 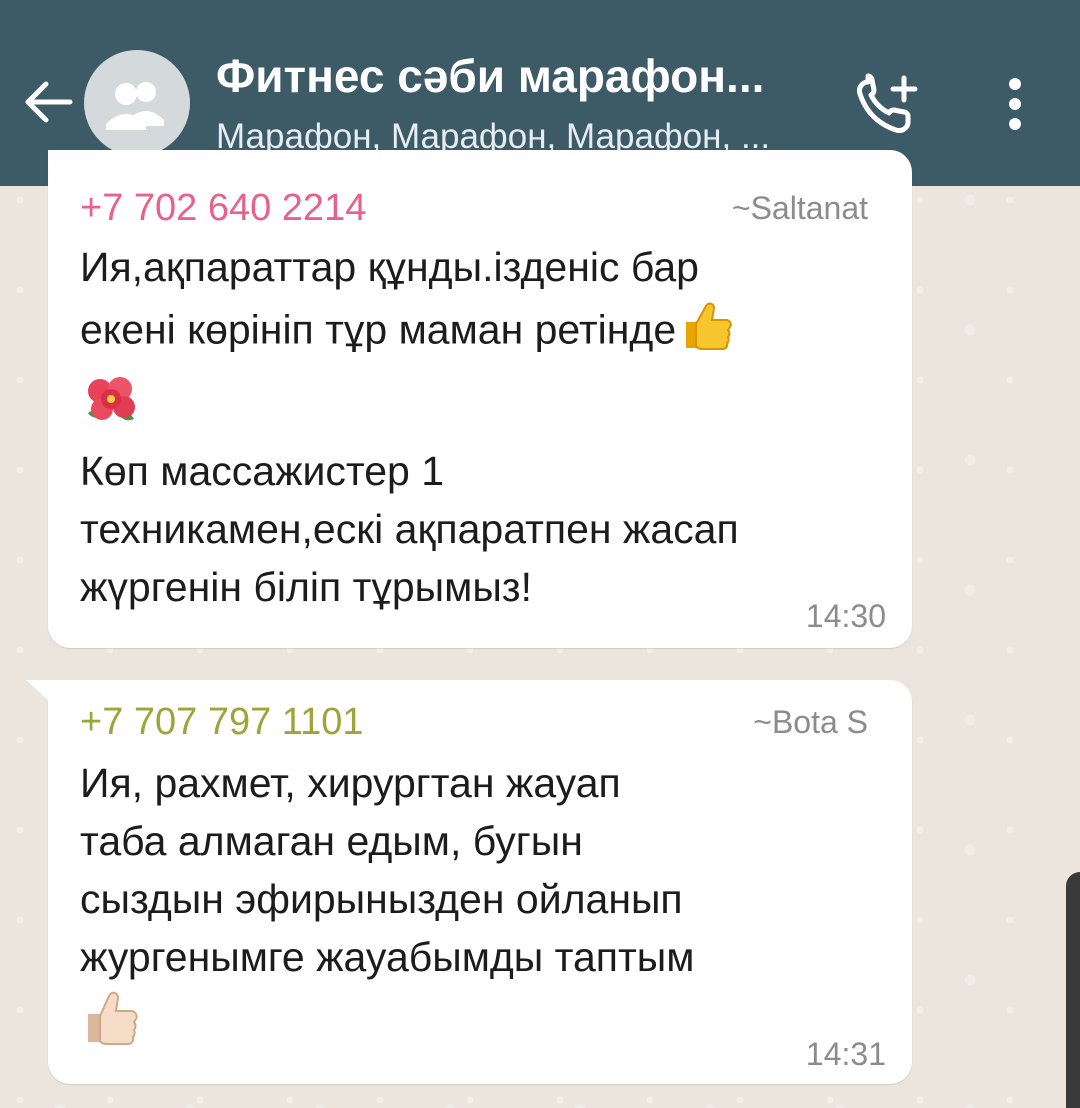 What do you see at coordinates (111, 1025) in the screenshot?
I see `thumbs-up-light-icon` at bounding box center [111, 1025].